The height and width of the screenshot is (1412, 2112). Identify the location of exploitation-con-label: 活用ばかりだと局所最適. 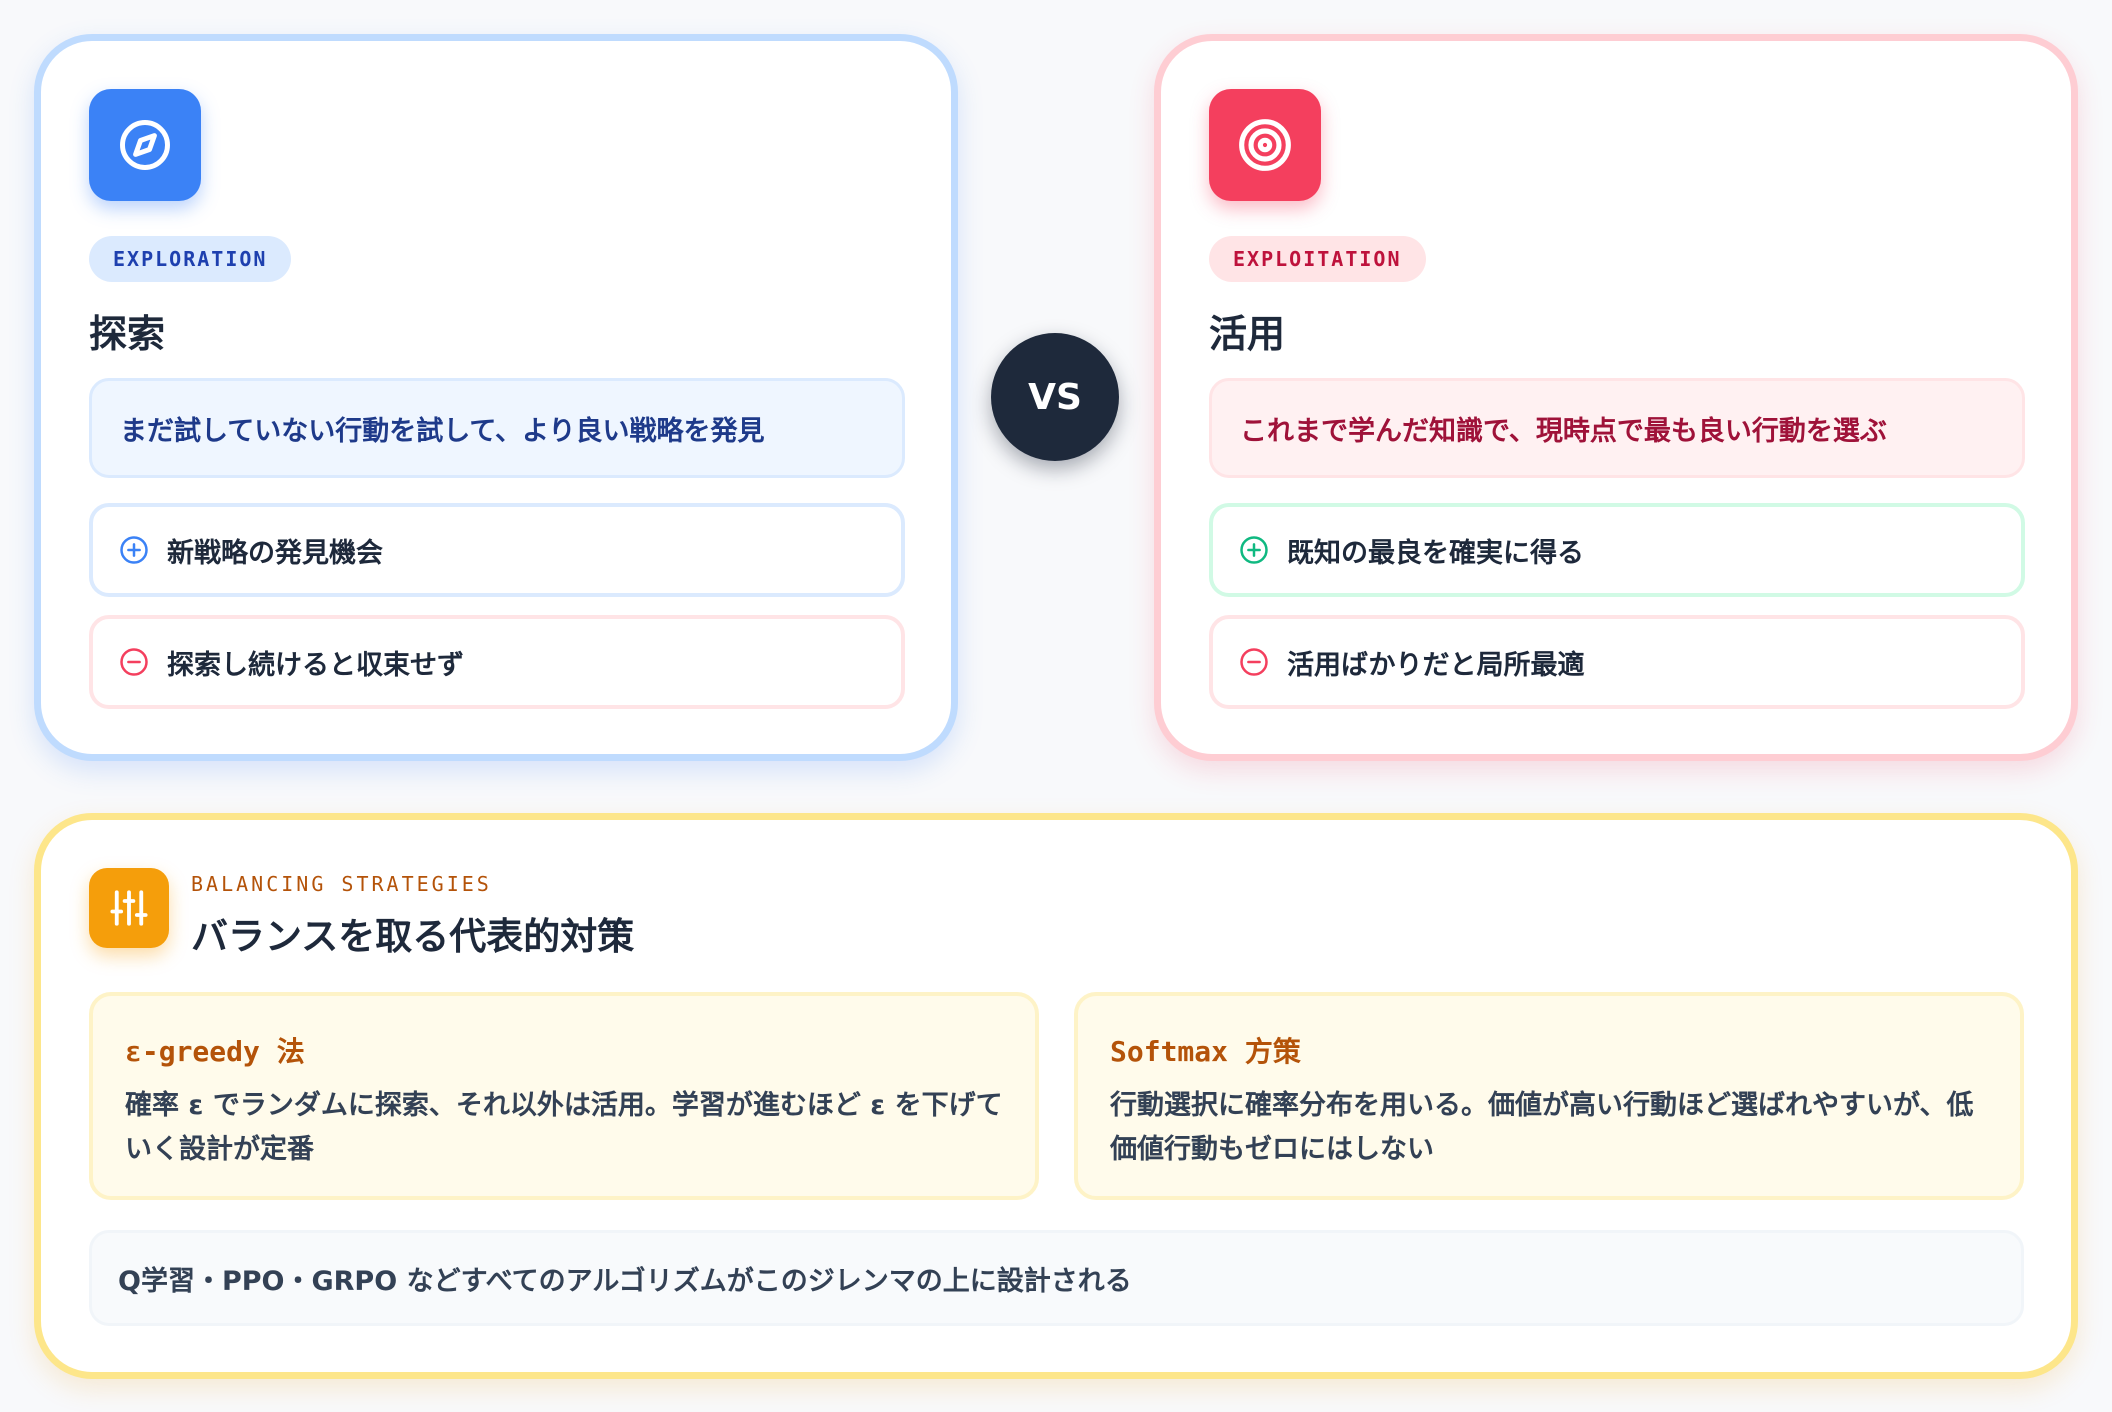
(1436, 665).